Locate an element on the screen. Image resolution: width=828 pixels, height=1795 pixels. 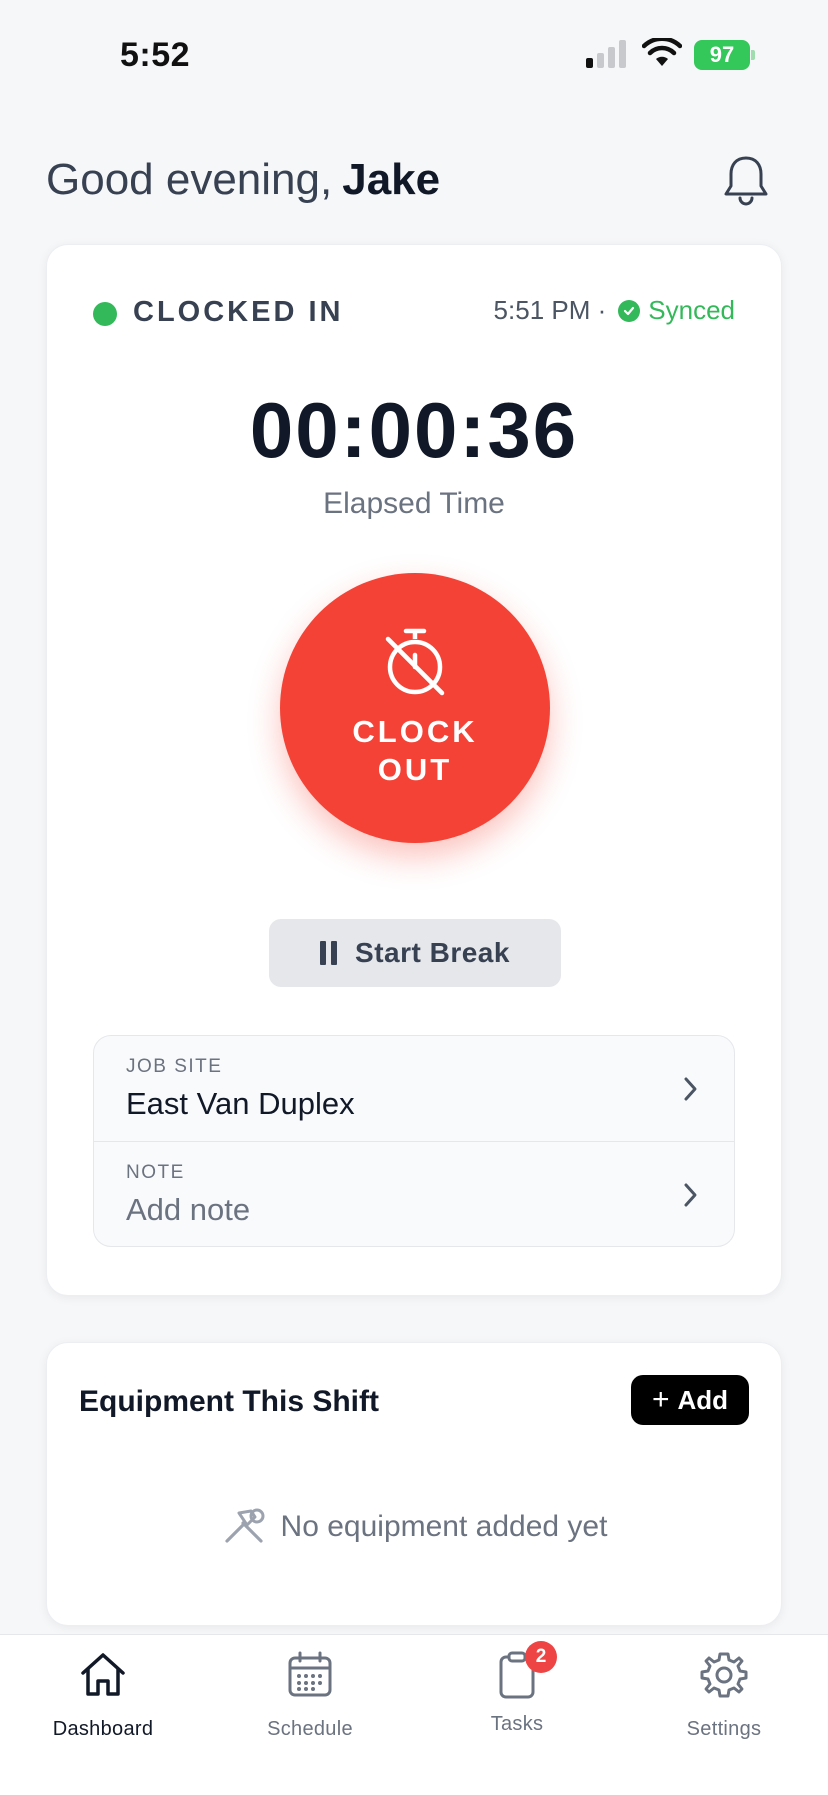
shift-details: JOB SITE East Van Duplex NOTE Add note is located at coordinates (414, 1141).